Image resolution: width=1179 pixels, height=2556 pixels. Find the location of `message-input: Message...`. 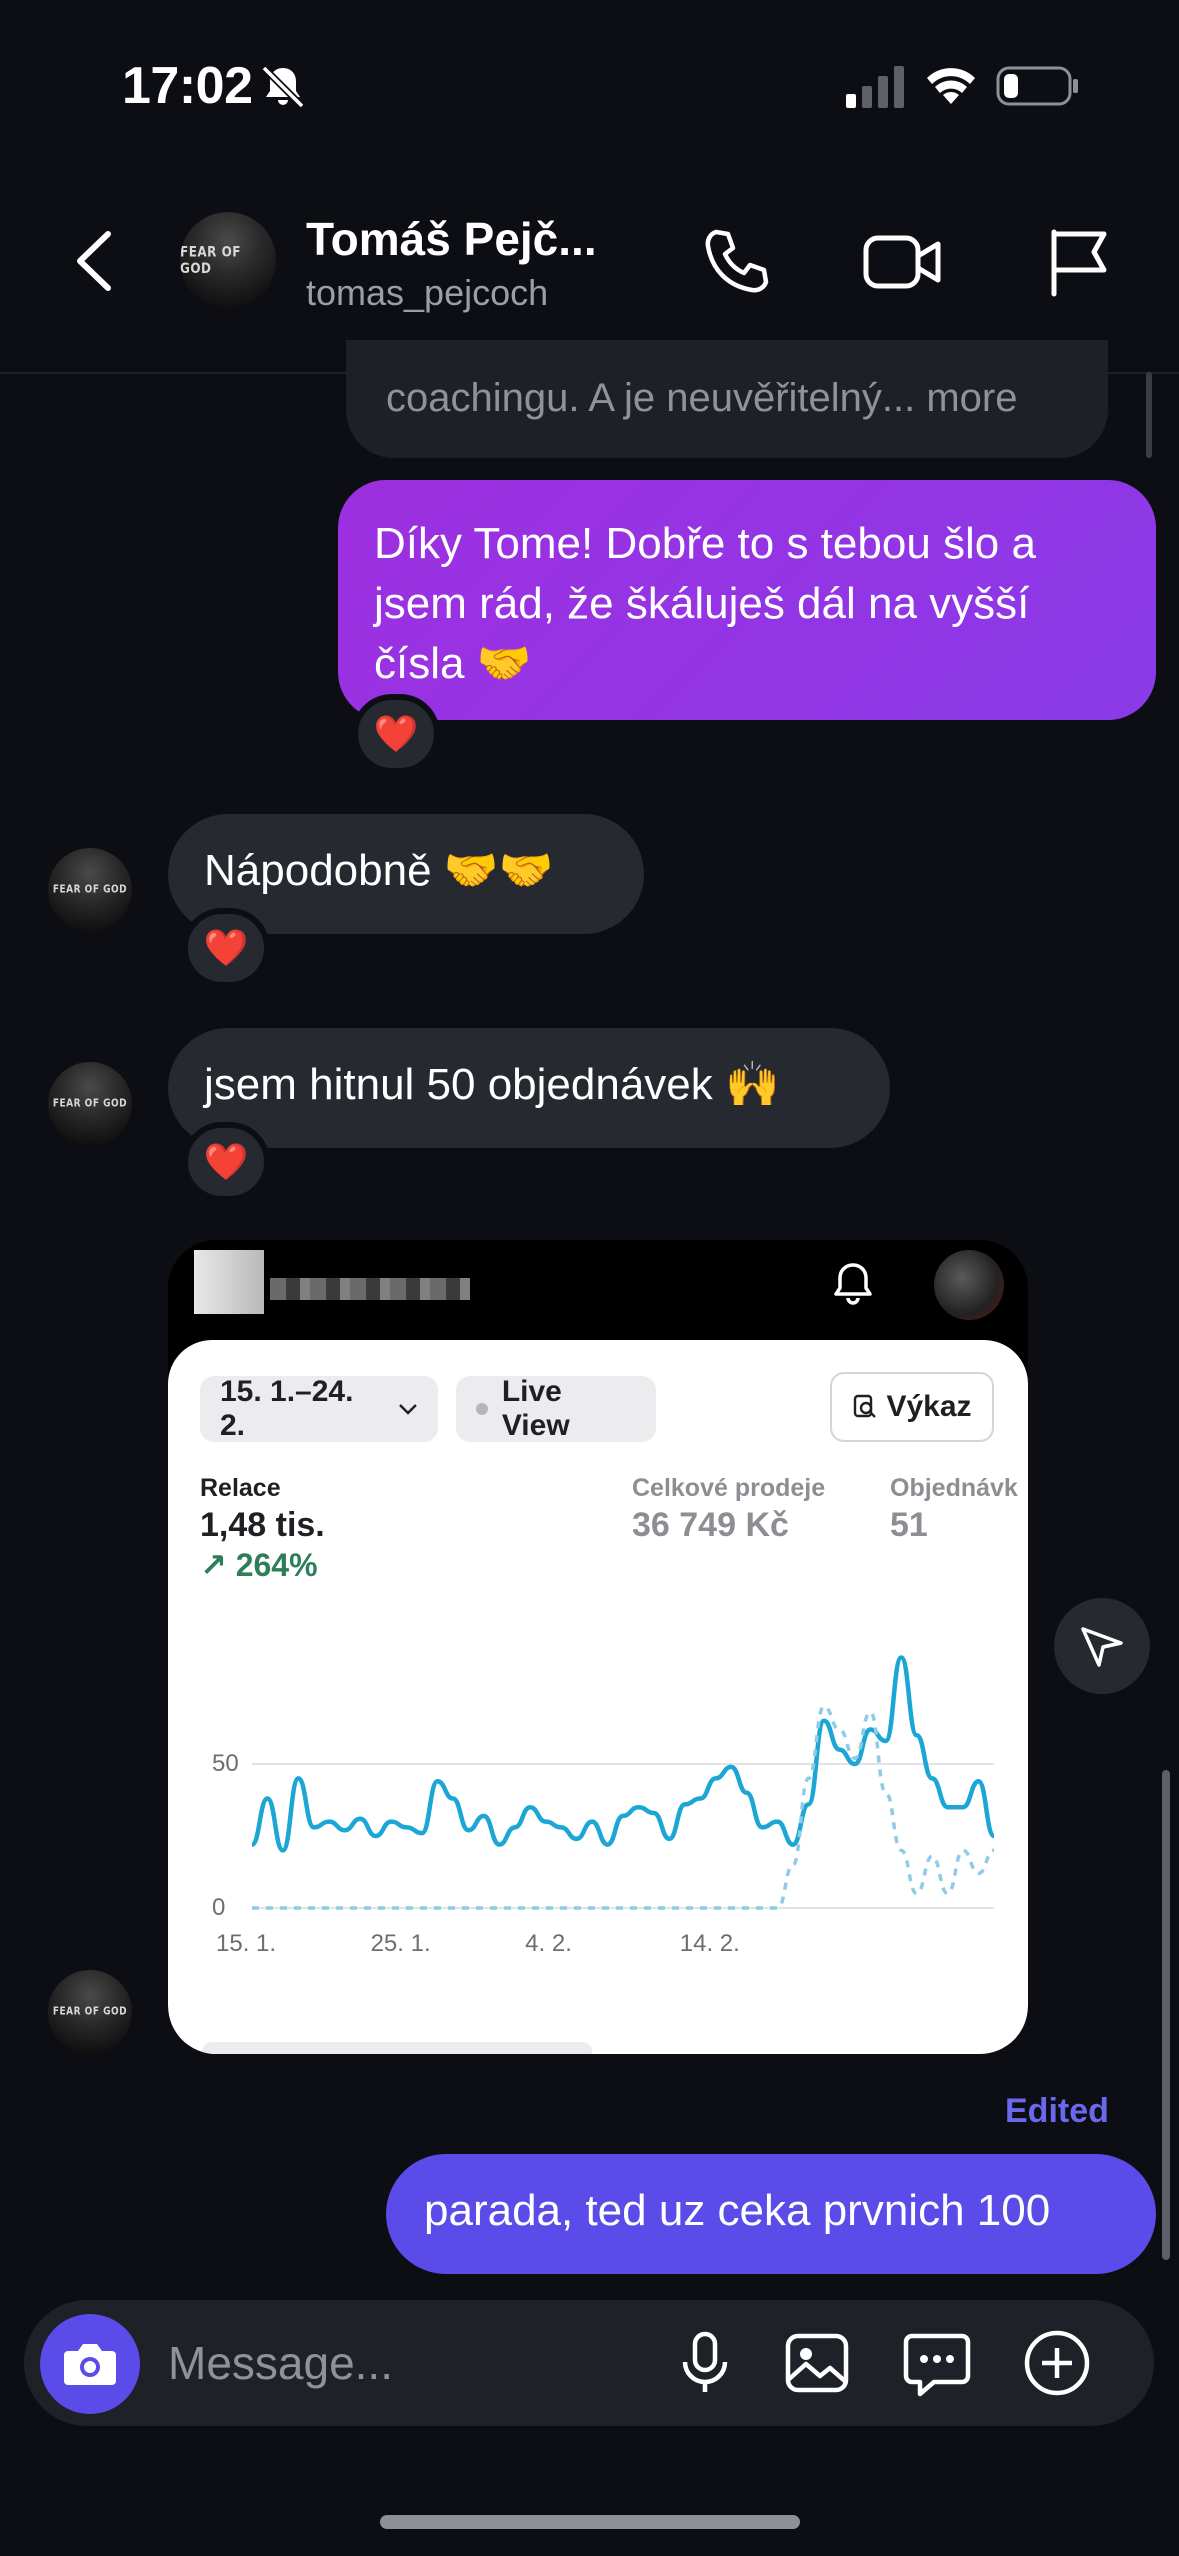

message-input: Message... is located at coordinates (280, 2363).